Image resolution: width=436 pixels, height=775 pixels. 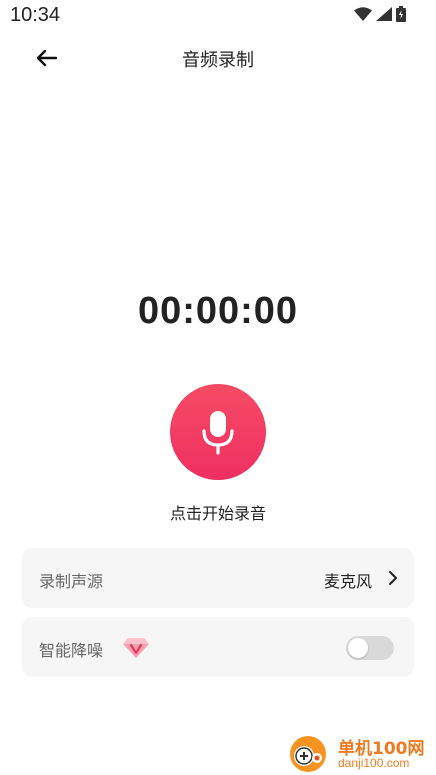 I want to click on recording-timer: 00:00:00, so click(x=218, y=311).